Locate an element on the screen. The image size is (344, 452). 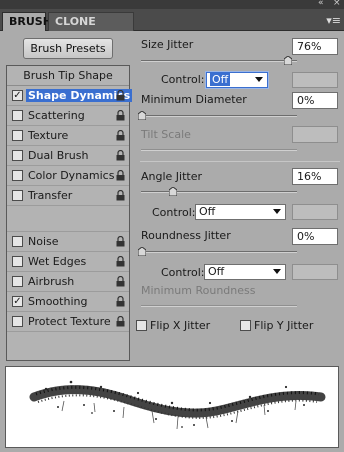
list-item-color-dynamics: Color Dynamics is located at coordinates (68, 176).